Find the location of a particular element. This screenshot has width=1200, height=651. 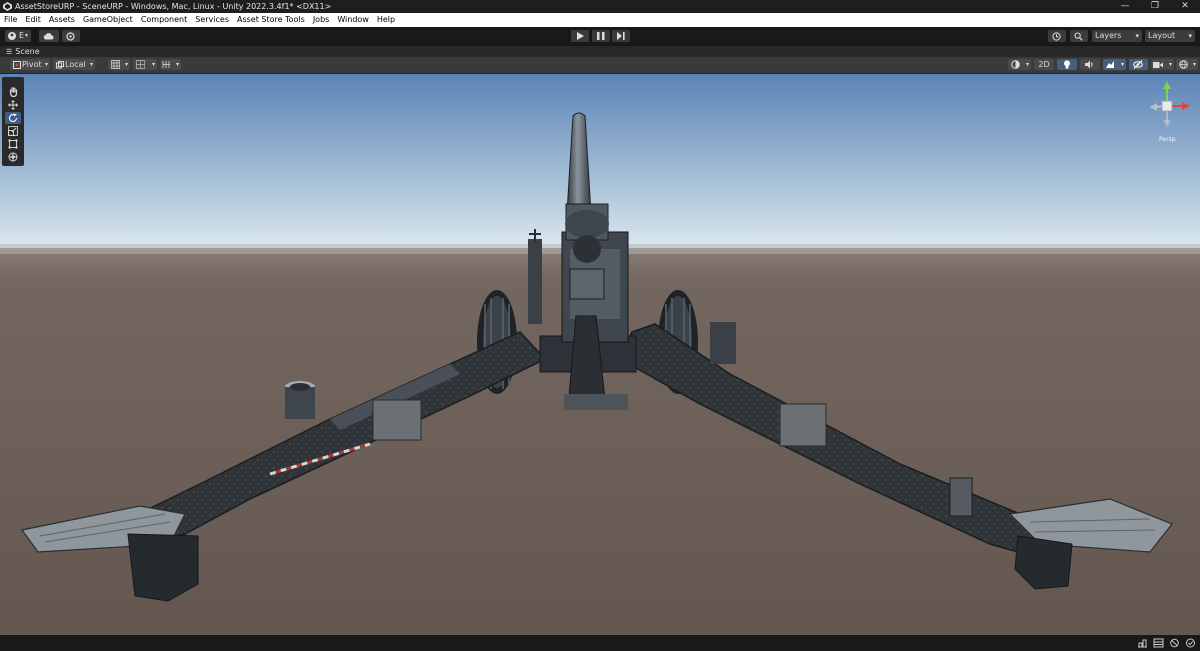

cache-icon is located at coordinates (1158, 643).